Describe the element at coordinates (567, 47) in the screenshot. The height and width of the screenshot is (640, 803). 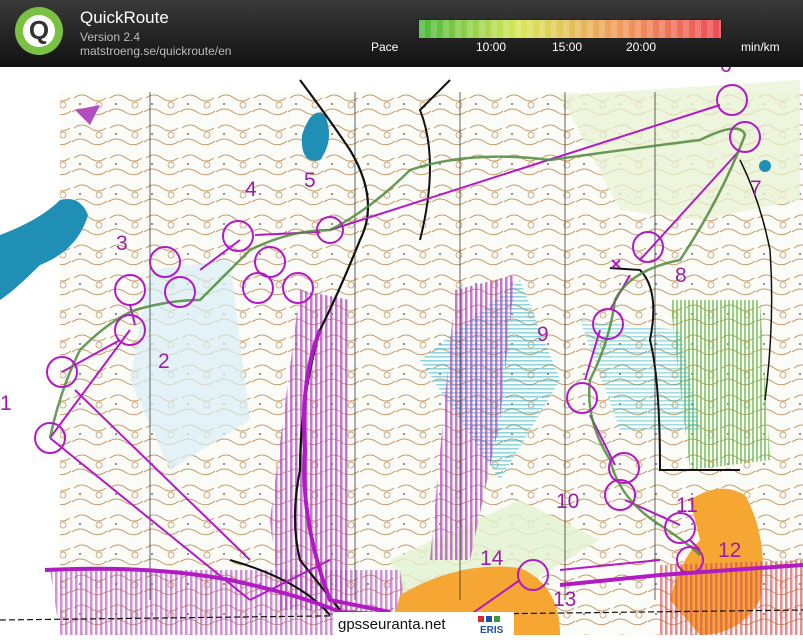
I see `pace-tick-15: 15:00` at that location.